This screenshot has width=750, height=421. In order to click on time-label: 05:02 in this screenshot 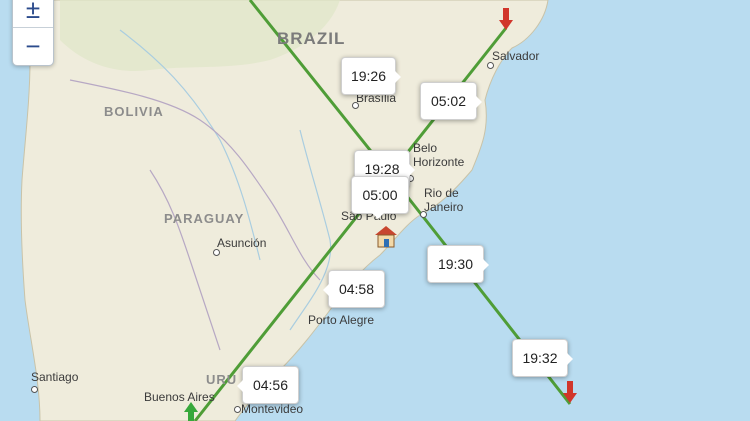, I will do `click(451, 101)`.